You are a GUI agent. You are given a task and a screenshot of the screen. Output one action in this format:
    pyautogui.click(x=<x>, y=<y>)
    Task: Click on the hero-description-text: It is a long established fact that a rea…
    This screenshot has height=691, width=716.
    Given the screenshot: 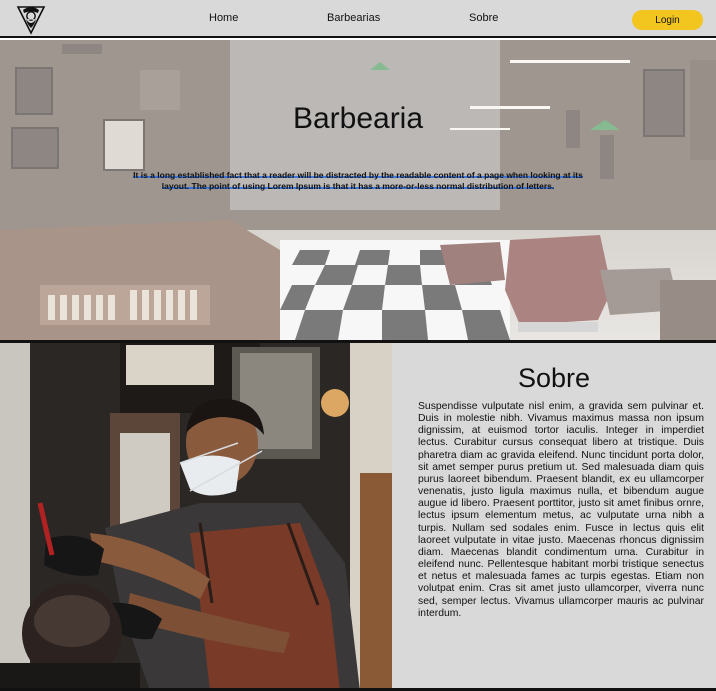 What is the action you would take?
    pyautogui.click(x=358, y=180)
    